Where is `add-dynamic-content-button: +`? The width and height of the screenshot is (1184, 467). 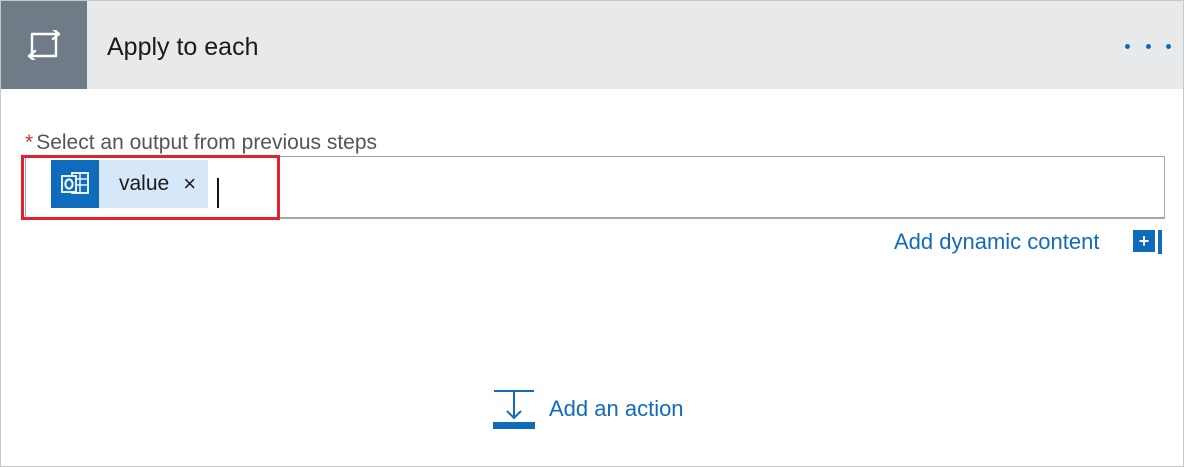
add-dynamic-content-button: + is located at coordinates (1144, 241).